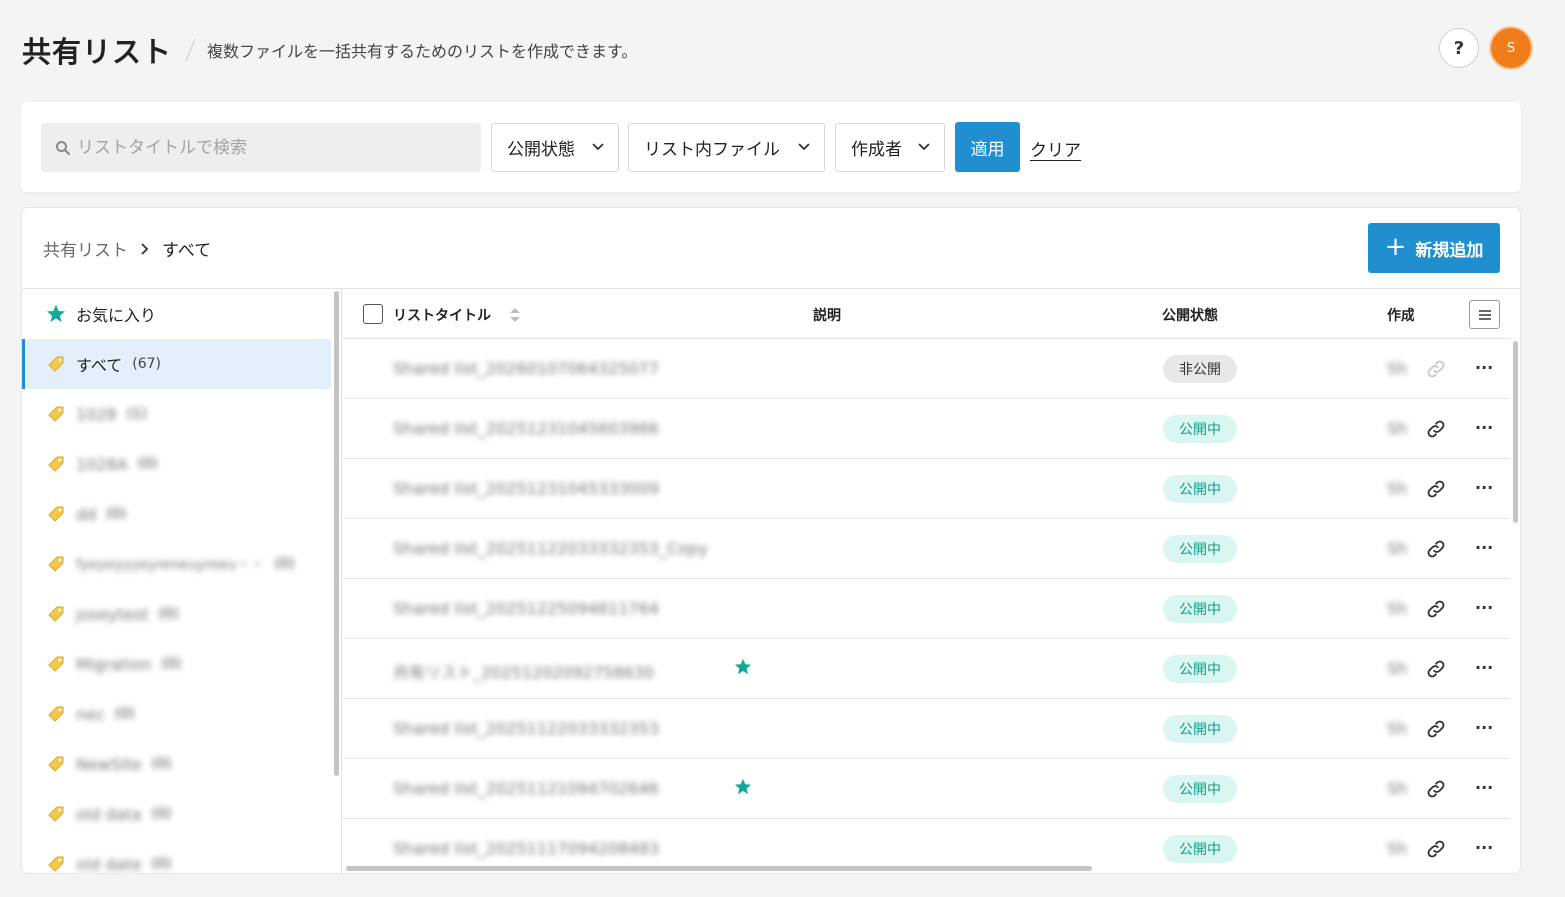 This screenshot has height=897, width=1565. I want to click on column-header-description: 説明, so click(827, 316).